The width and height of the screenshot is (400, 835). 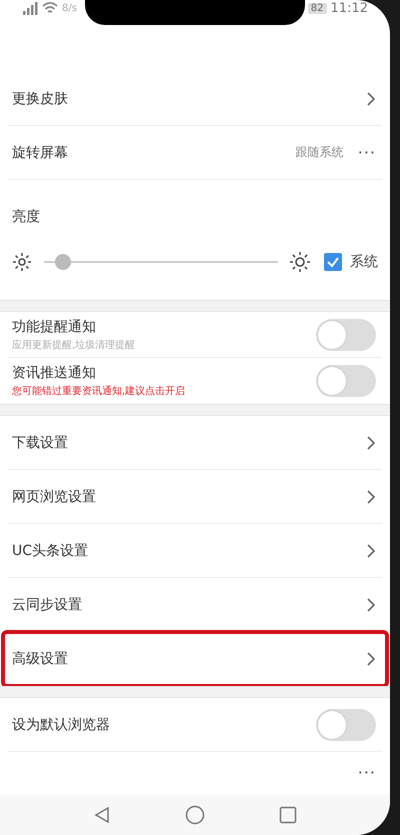 What do you see at coordinates (74, 345) in the screenshot?
I see `row-subtitle: 应用更新提醒,垃圾清理提醒` at bounding box center [74, 345].